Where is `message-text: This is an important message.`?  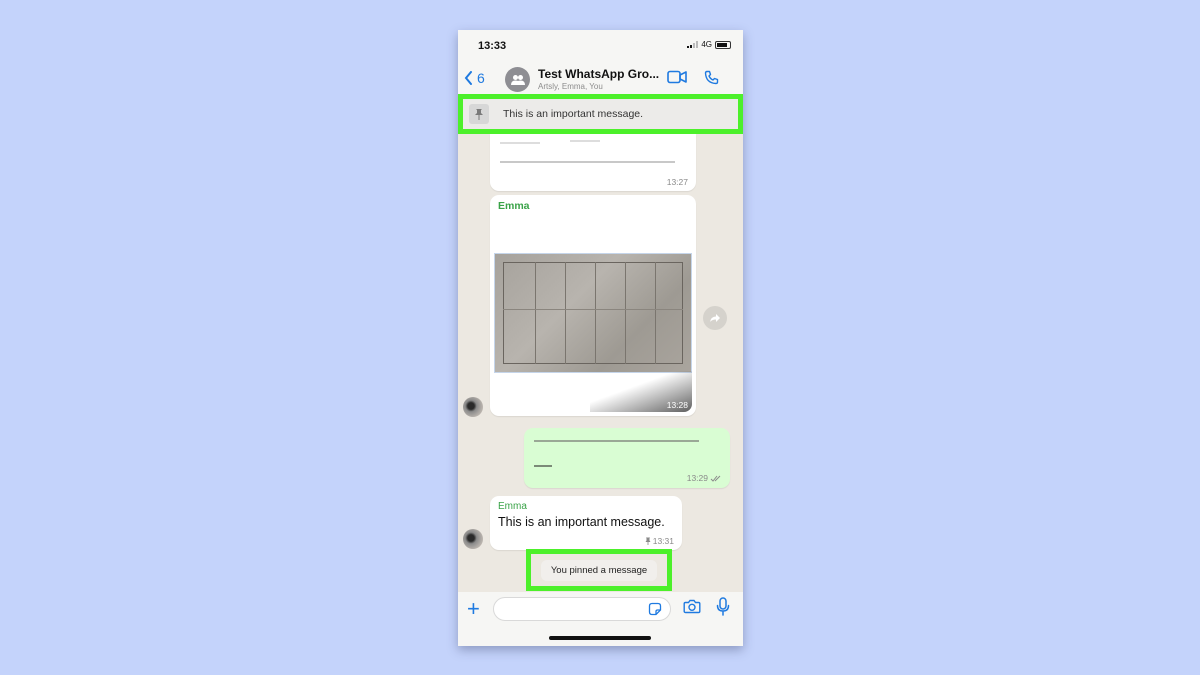
message-text: This is an important message. is located at coordinates (581, 522).